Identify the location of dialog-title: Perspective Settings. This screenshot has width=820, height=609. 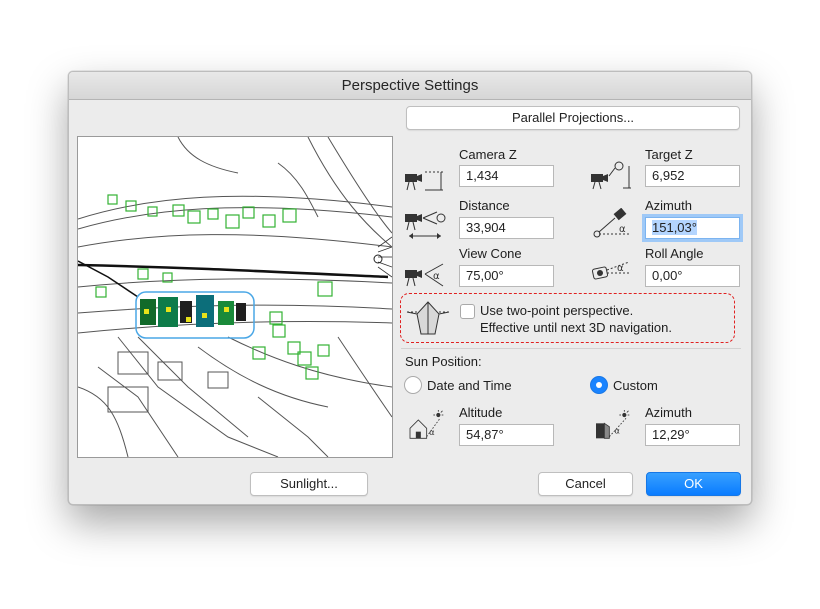
(410, 86).